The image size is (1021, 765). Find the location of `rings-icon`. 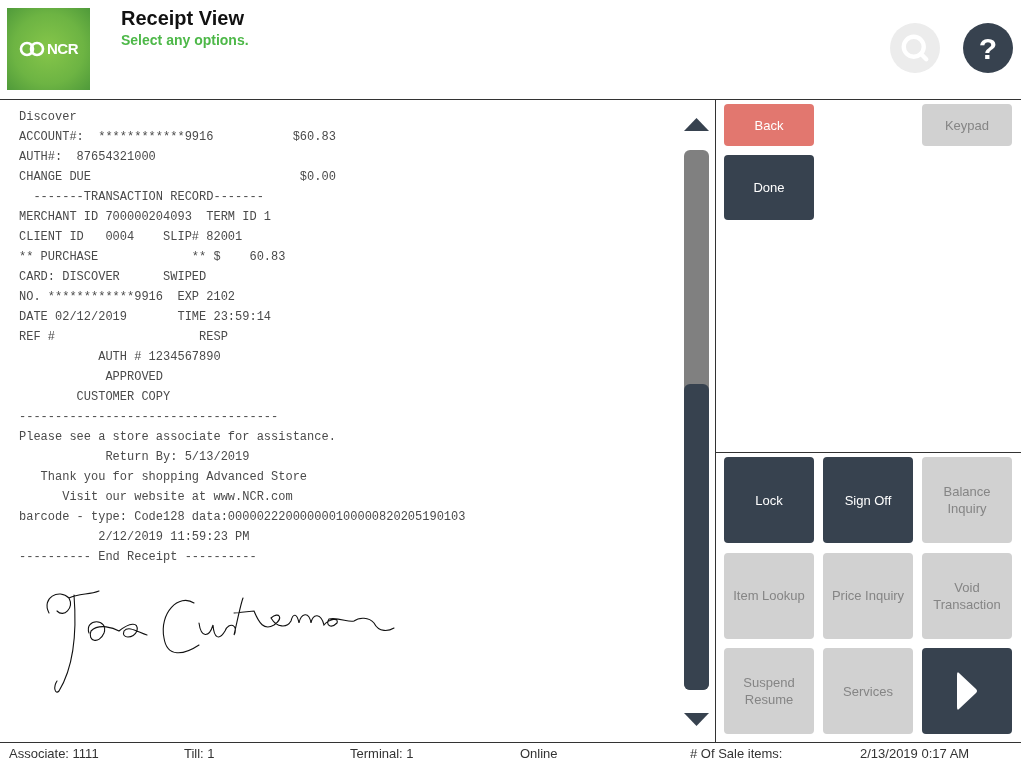

rings-icon is located at coordinates (32, 49).